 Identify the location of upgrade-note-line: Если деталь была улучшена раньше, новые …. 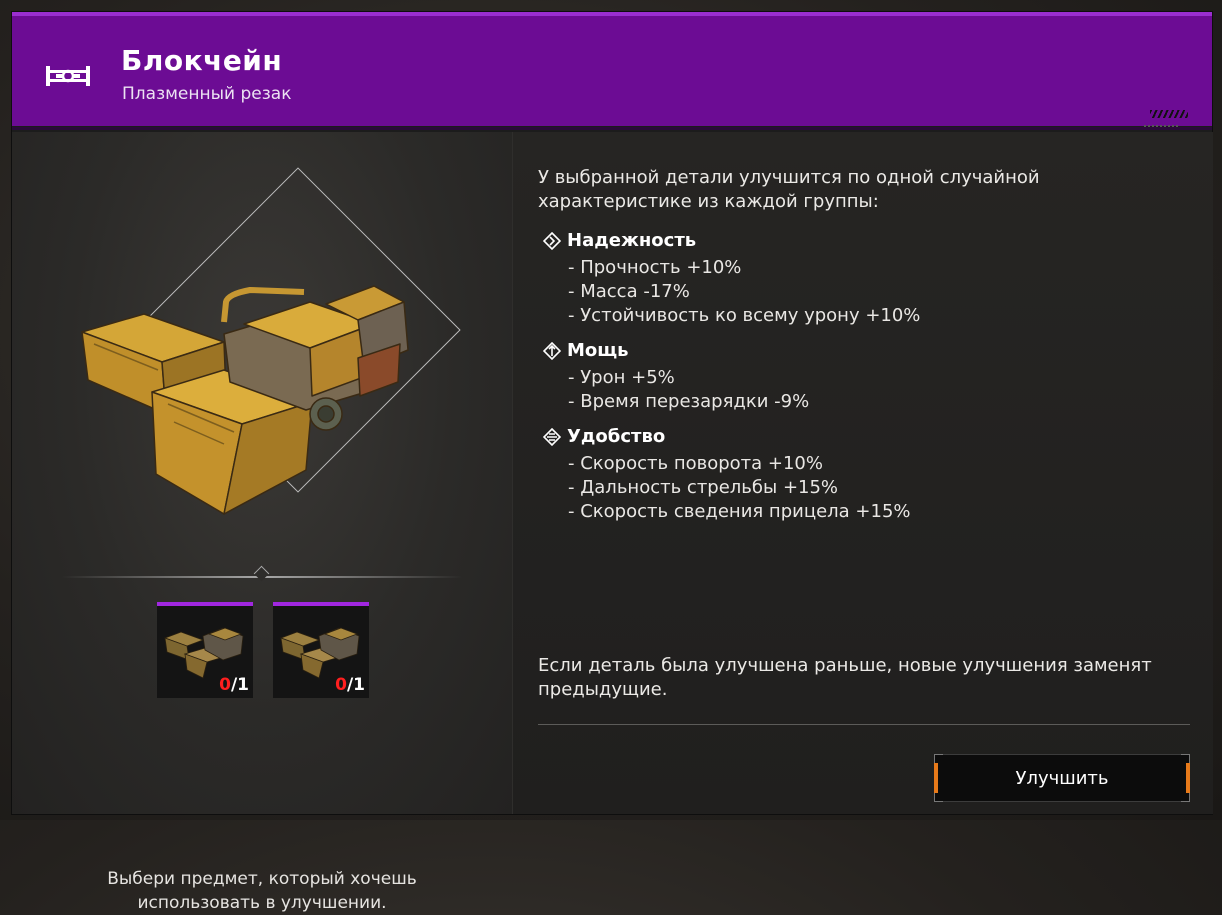
(845, 665).